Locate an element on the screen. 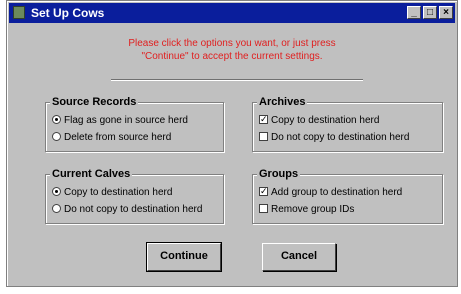 This screenshot has width=461, height=294. separator is located at coordinates (237, 80).